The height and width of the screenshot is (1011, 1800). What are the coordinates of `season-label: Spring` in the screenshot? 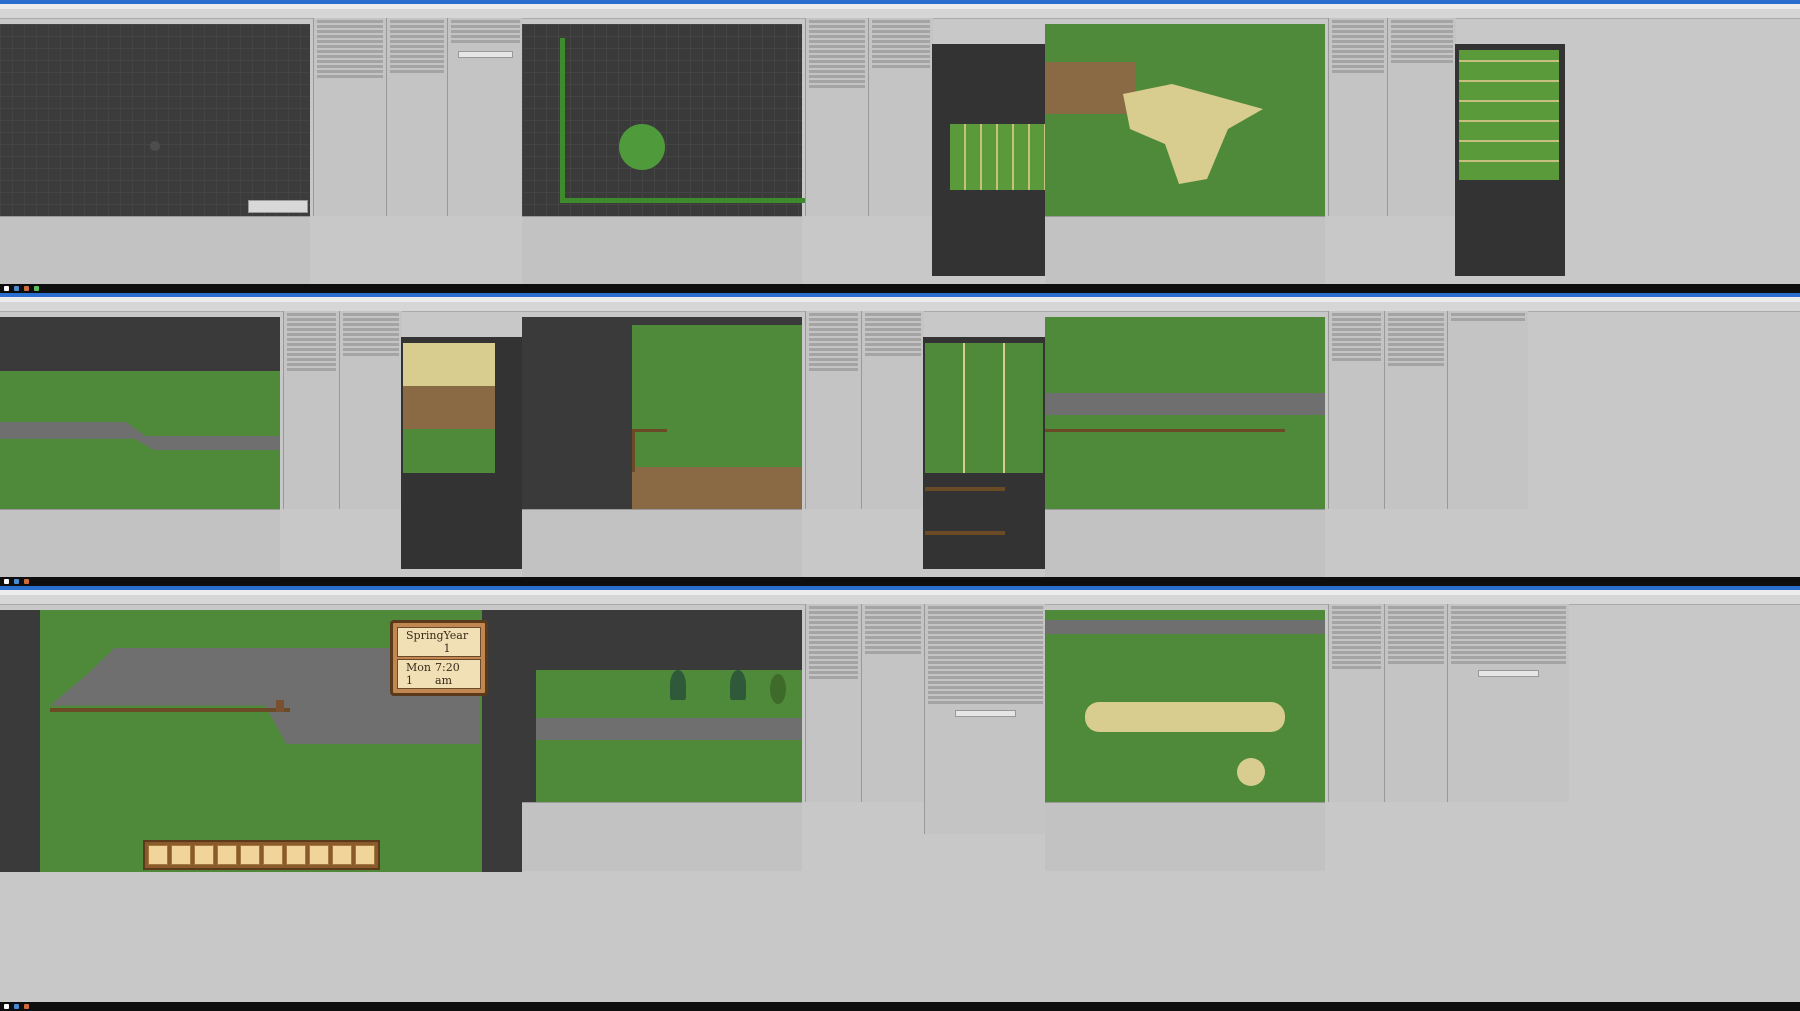 It's located at (425, 635).